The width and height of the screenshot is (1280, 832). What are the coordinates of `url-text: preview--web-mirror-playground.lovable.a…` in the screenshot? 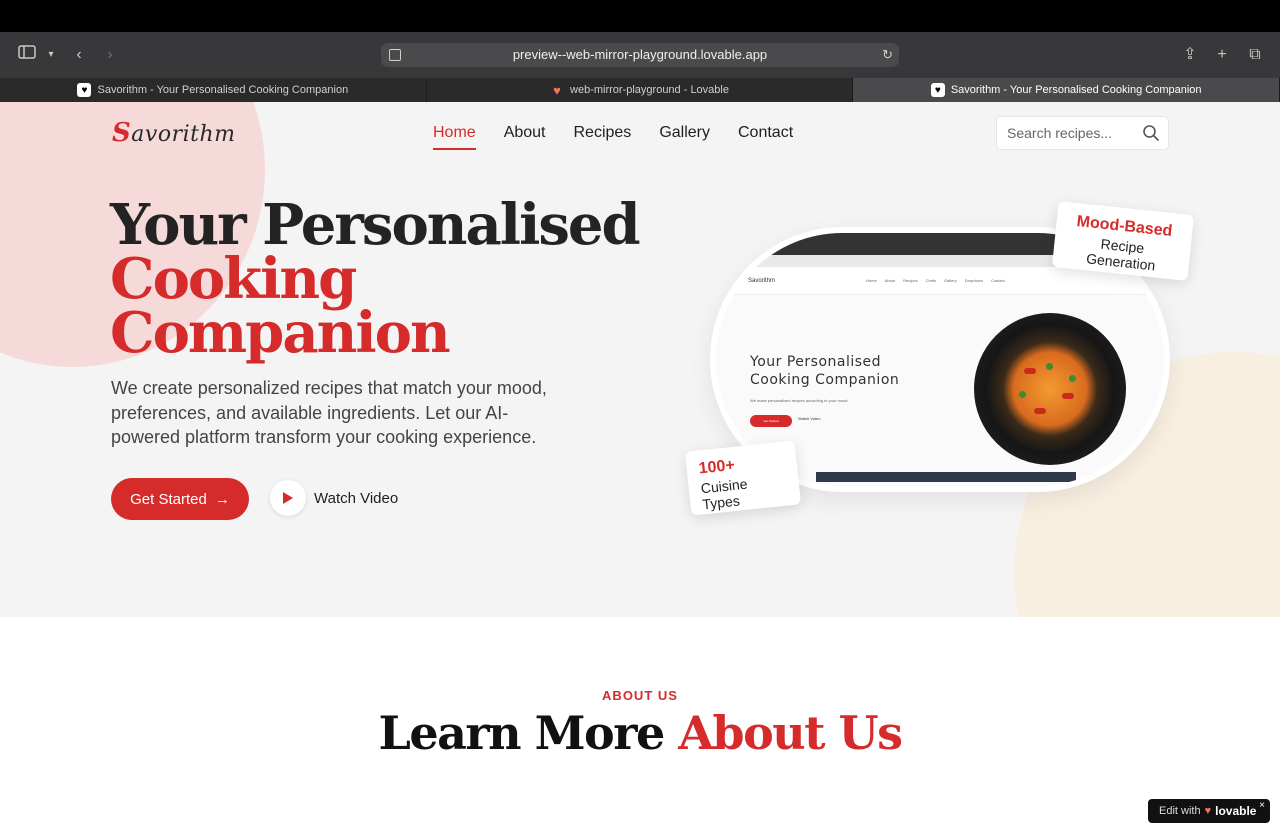 It's located at (640, 54).